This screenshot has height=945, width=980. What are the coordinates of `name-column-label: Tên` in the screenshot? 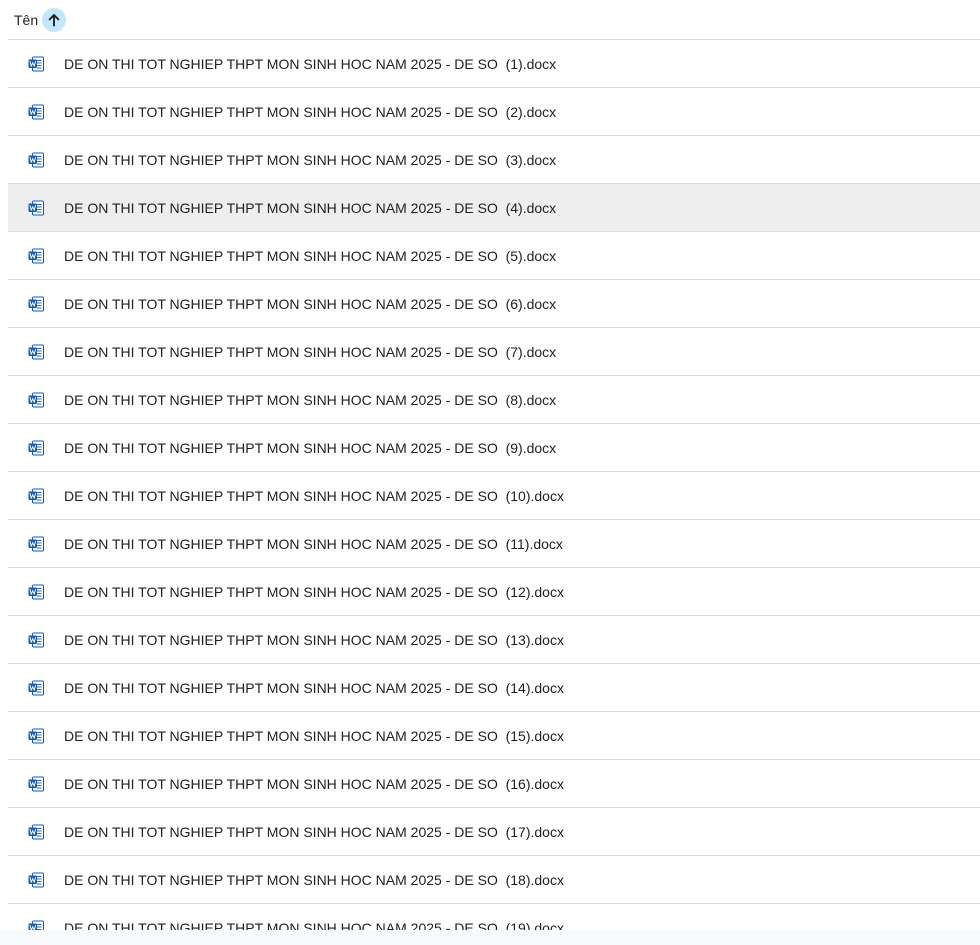 It's located at (26, 19).